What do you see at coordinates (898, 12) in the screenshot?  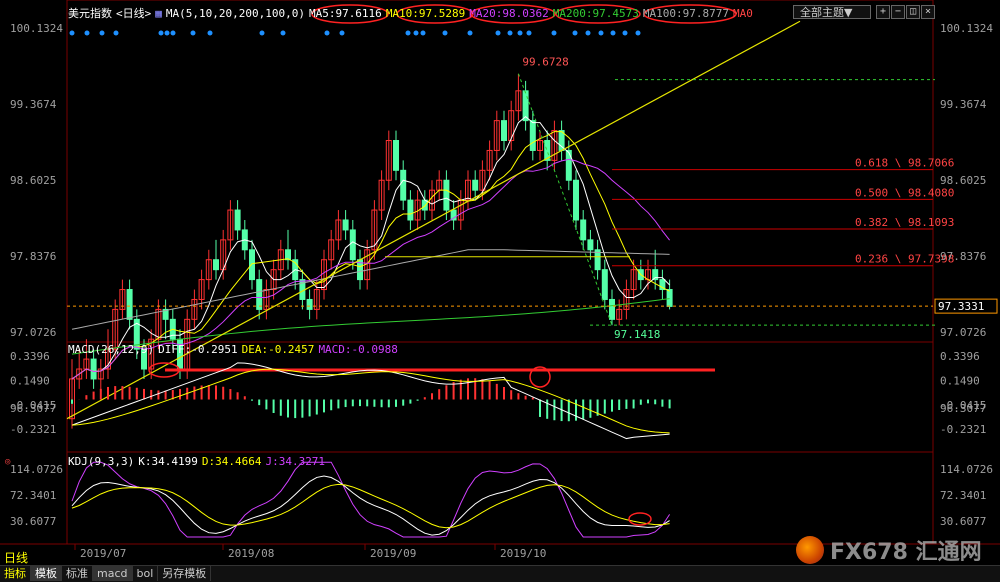 I see `minus-icon: −` at bounding box center [898, 12].